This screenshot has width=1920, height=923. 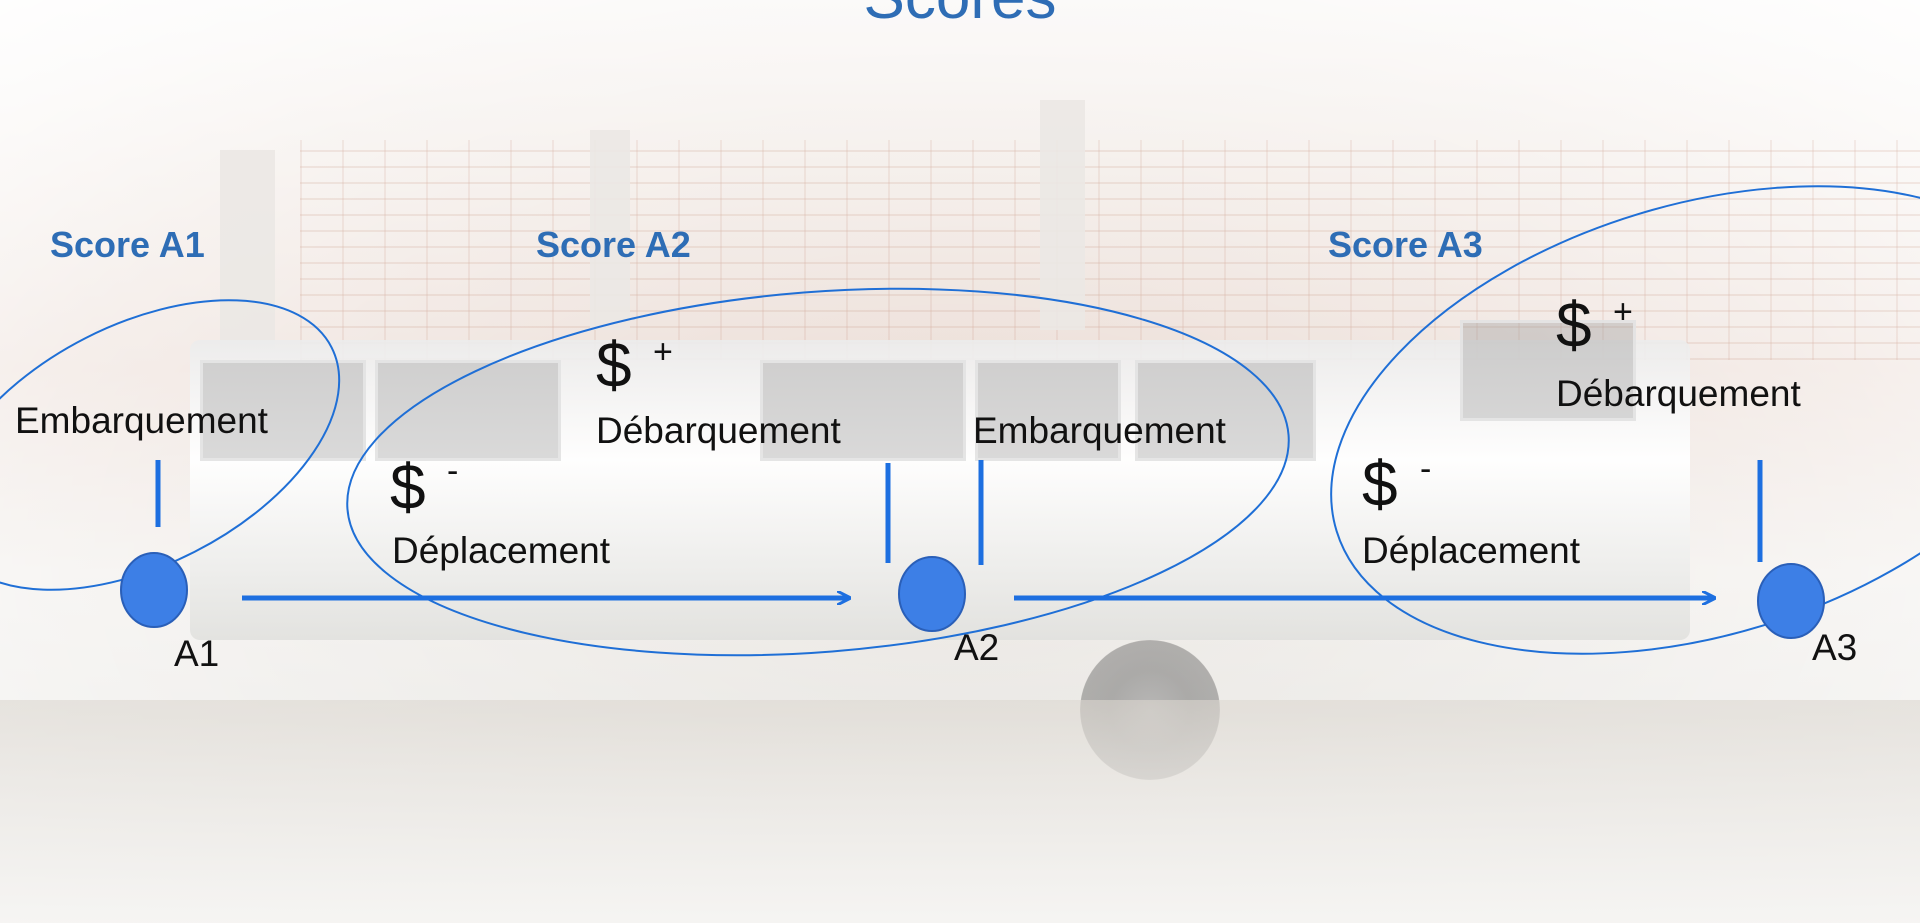 I want to click on stop-label-a1: A1, so click(x=197, y=653).